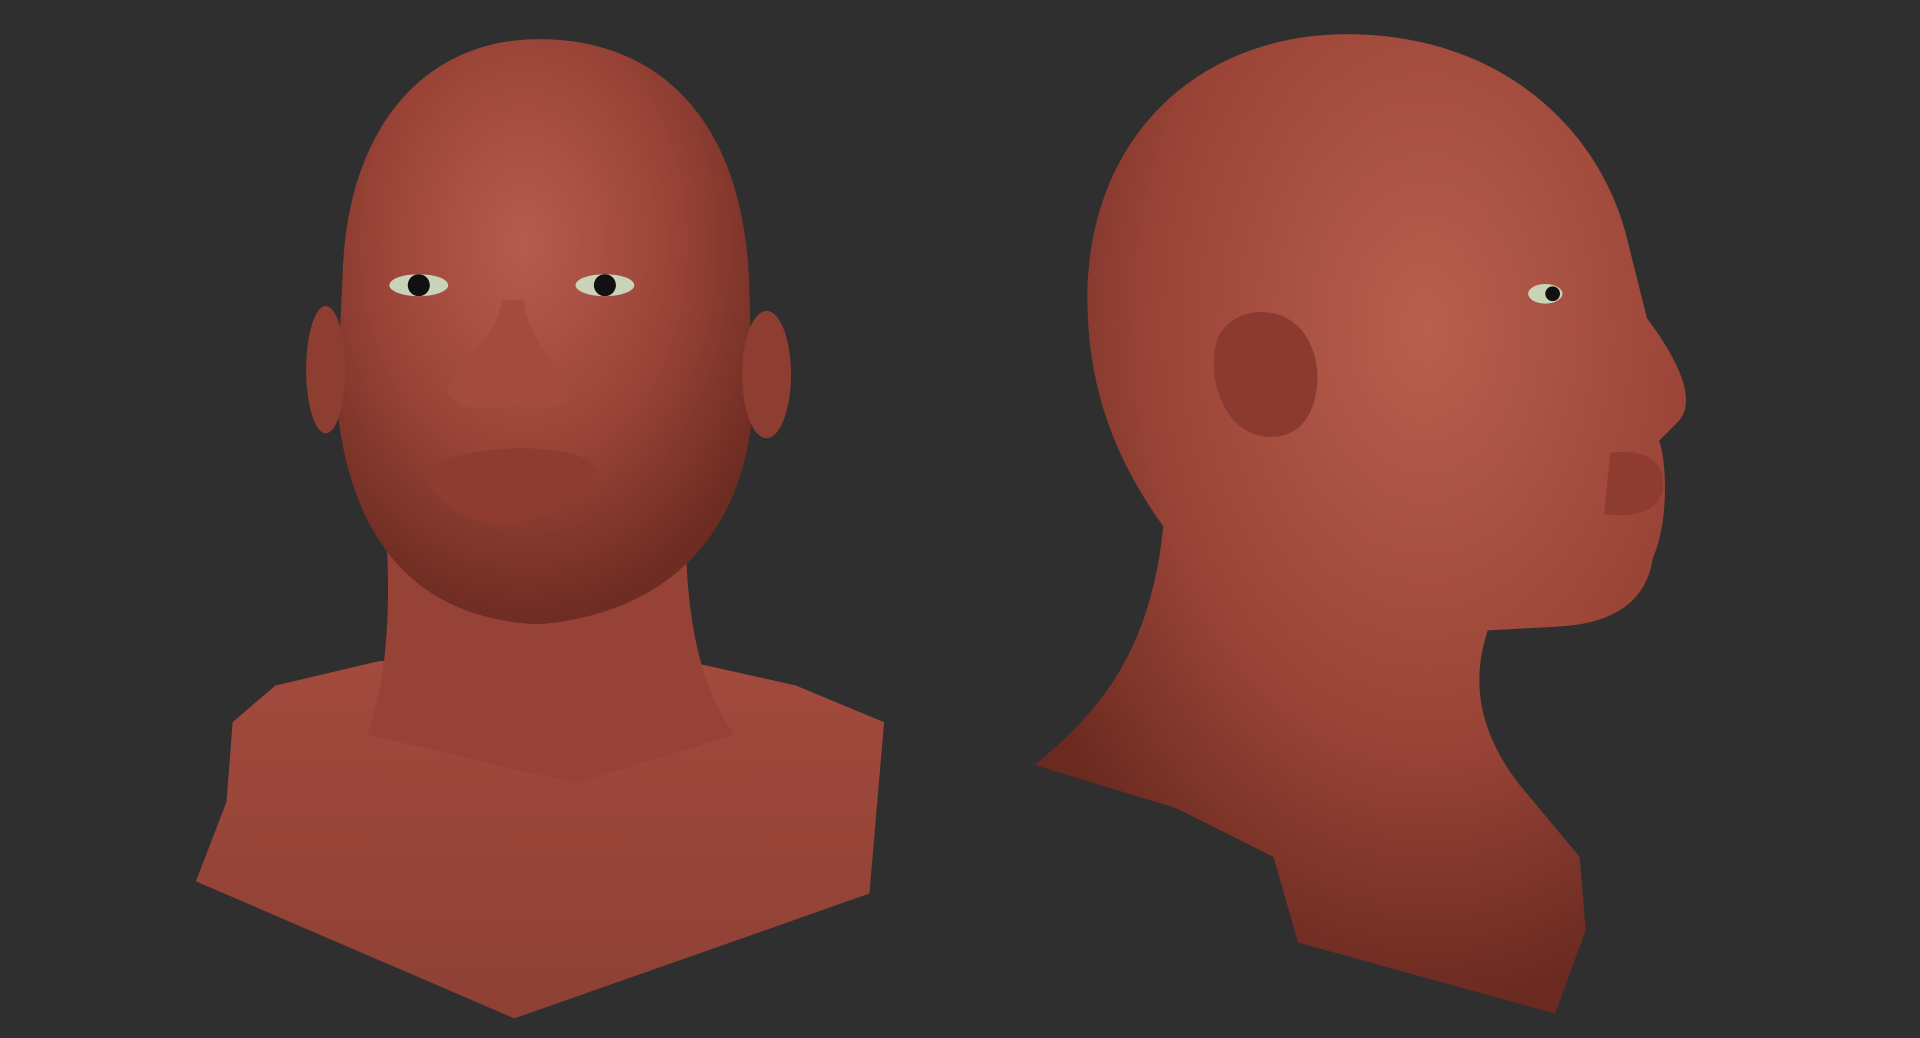 The width and height of the screenshot is (1920, 1038). Describe the element at coordinates (418, 285) in the screenshot. I see `pupil-left` at that location.